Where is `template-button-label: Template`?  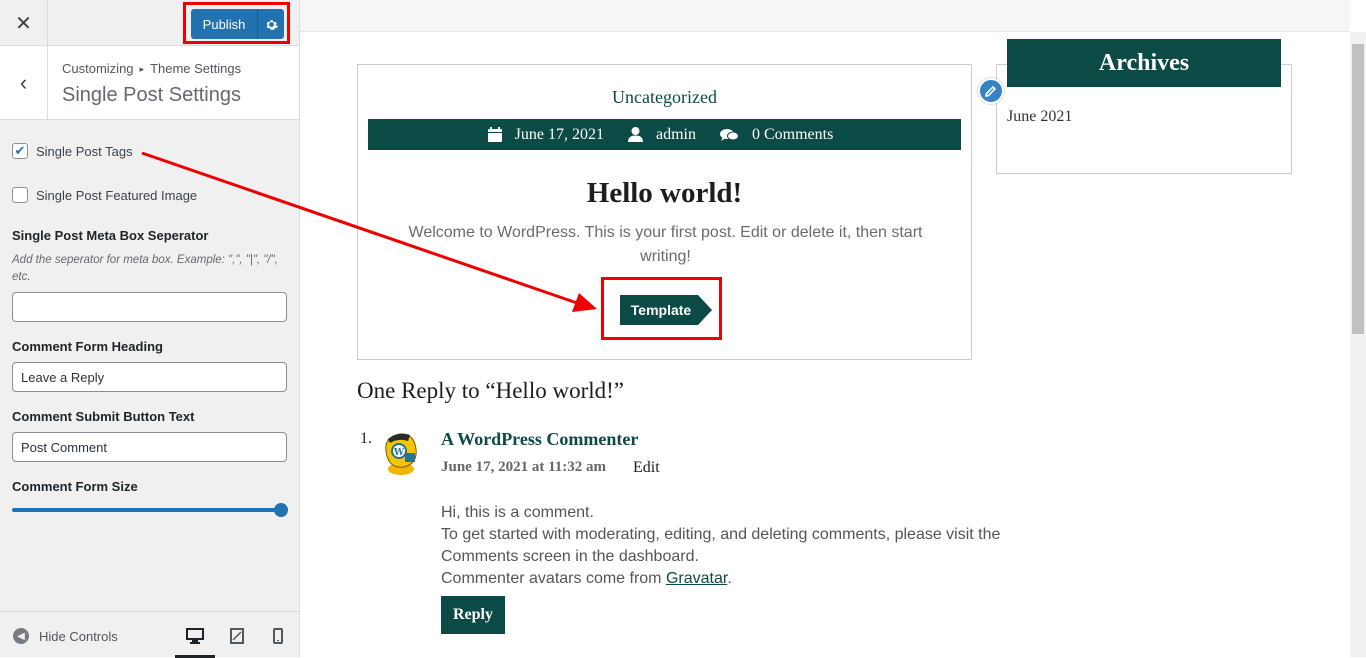
template-button-label: Template is located at coordinates (661, 310).